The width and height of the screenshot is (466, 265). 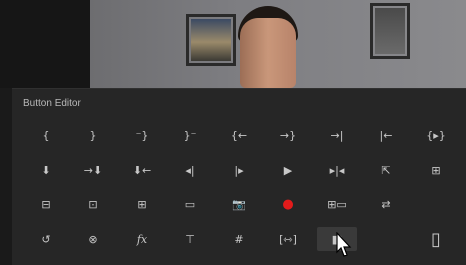 I want to click on button-editor-slot: ▸|◂, so click(x=337, y=170).